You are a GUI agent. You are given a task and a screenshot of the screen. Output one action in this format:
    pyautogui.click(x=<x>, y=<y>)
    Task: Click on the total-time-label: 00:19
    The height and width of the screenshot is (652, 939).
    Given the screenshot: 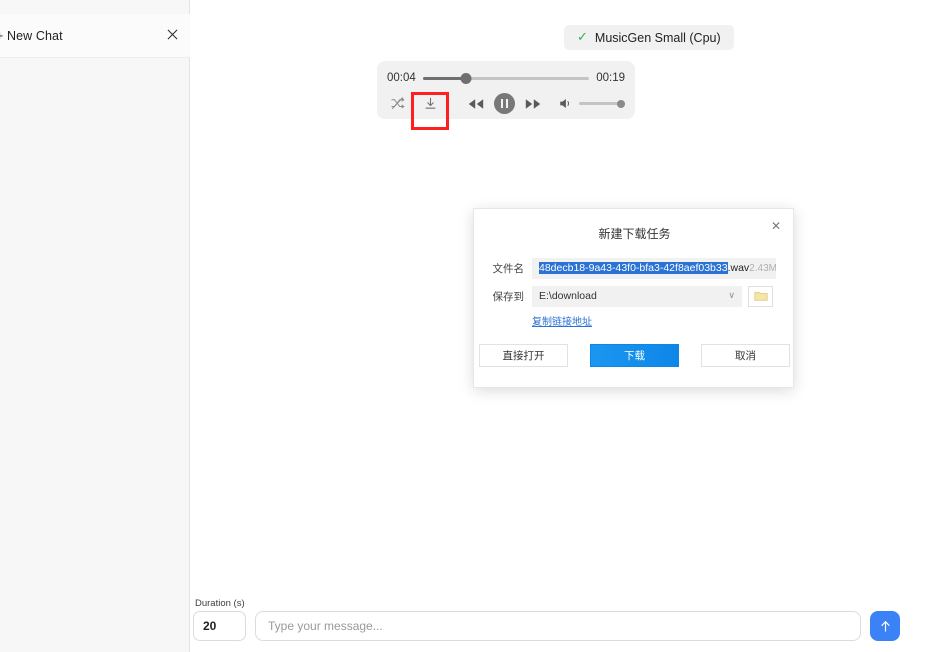 What is the action you would take?
    pyautogui.click(x=610, y=78)
    